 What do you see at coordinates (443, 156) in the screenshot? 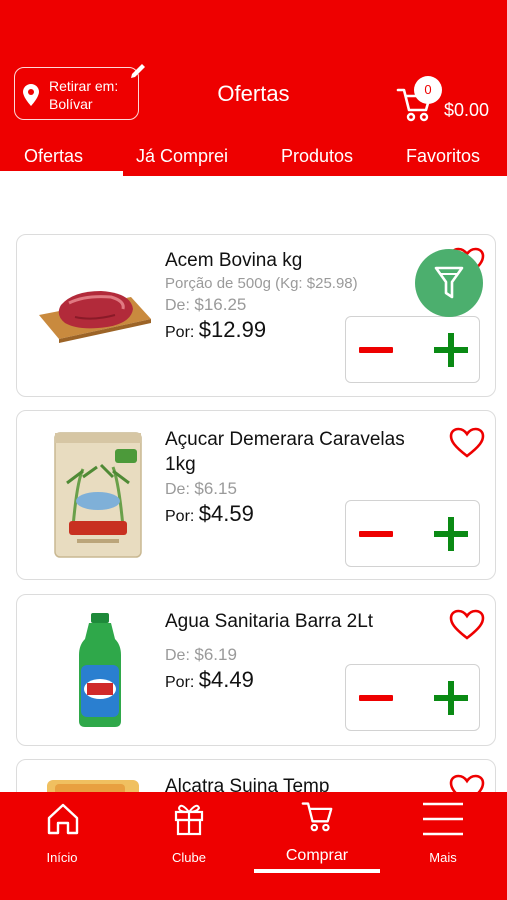
I see `tab-favoritos: Favoritos` at bounding box center [443, 156].